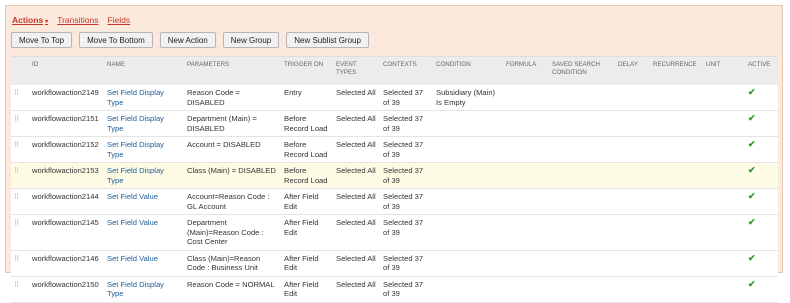 The width and height of the screenshot is (790, 303). What do you see at coordinates (20, 71) in the screenshot?
I see `header-drag` at bounding box center [20, 71].